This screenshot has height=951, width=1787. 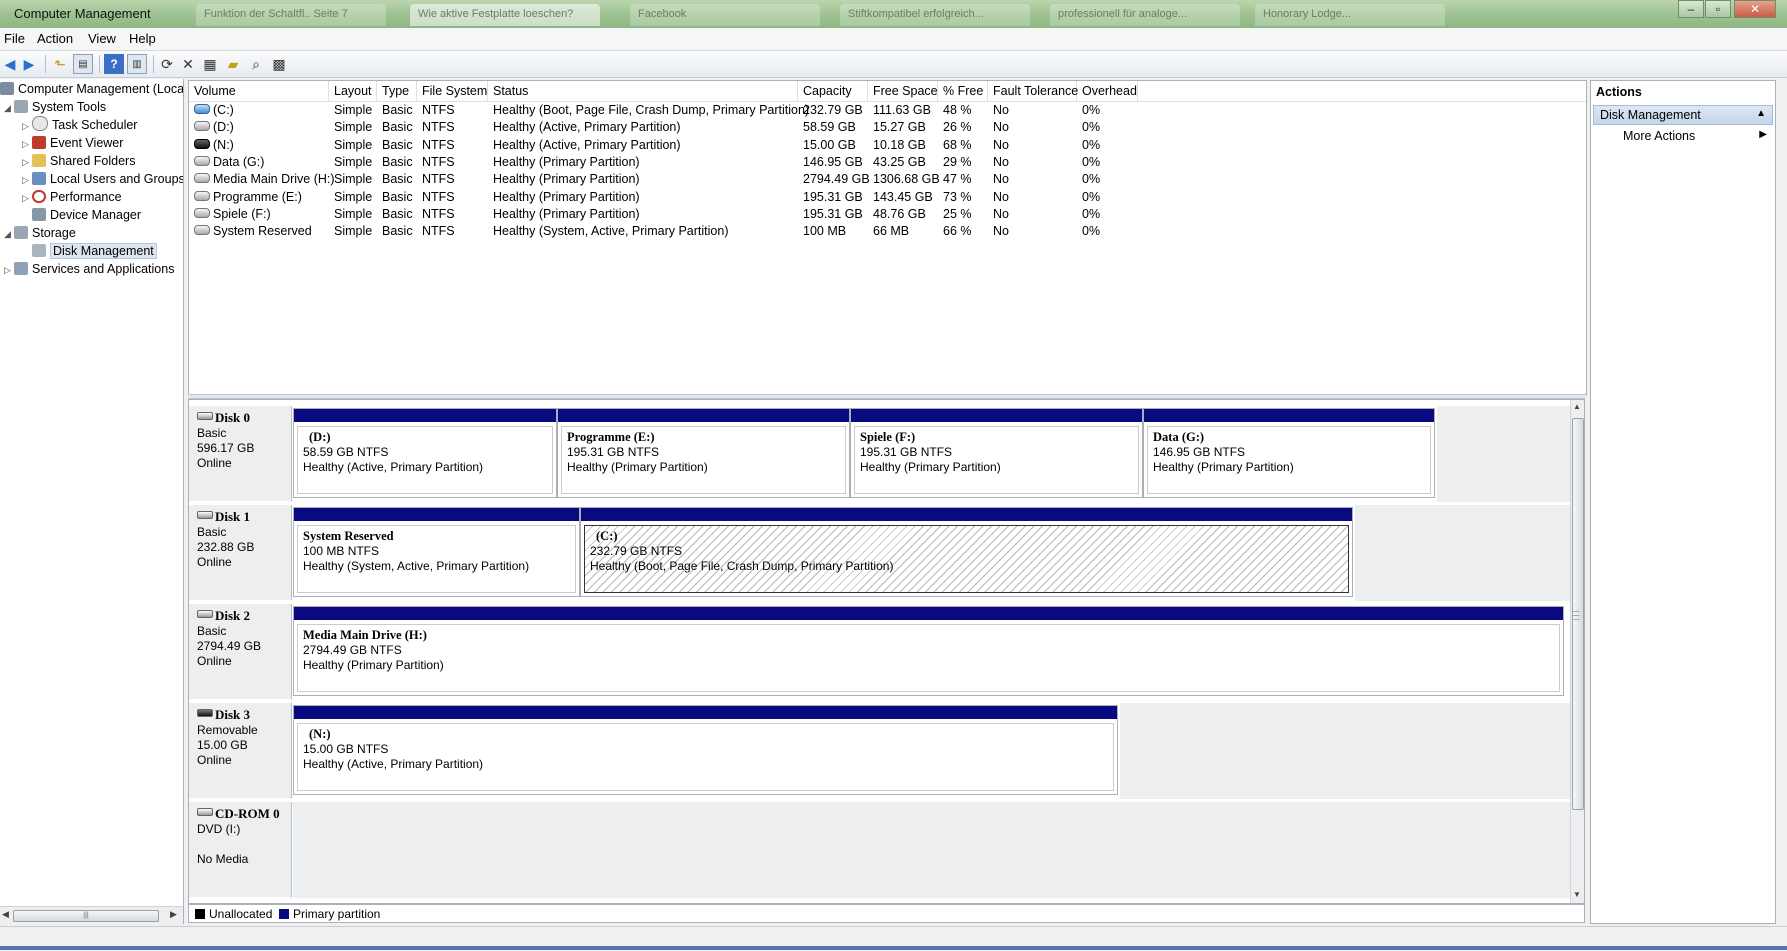 I want to click on disk-info: Disk 0 Basic 596.17 GB Online, so click(x=240, y=454).